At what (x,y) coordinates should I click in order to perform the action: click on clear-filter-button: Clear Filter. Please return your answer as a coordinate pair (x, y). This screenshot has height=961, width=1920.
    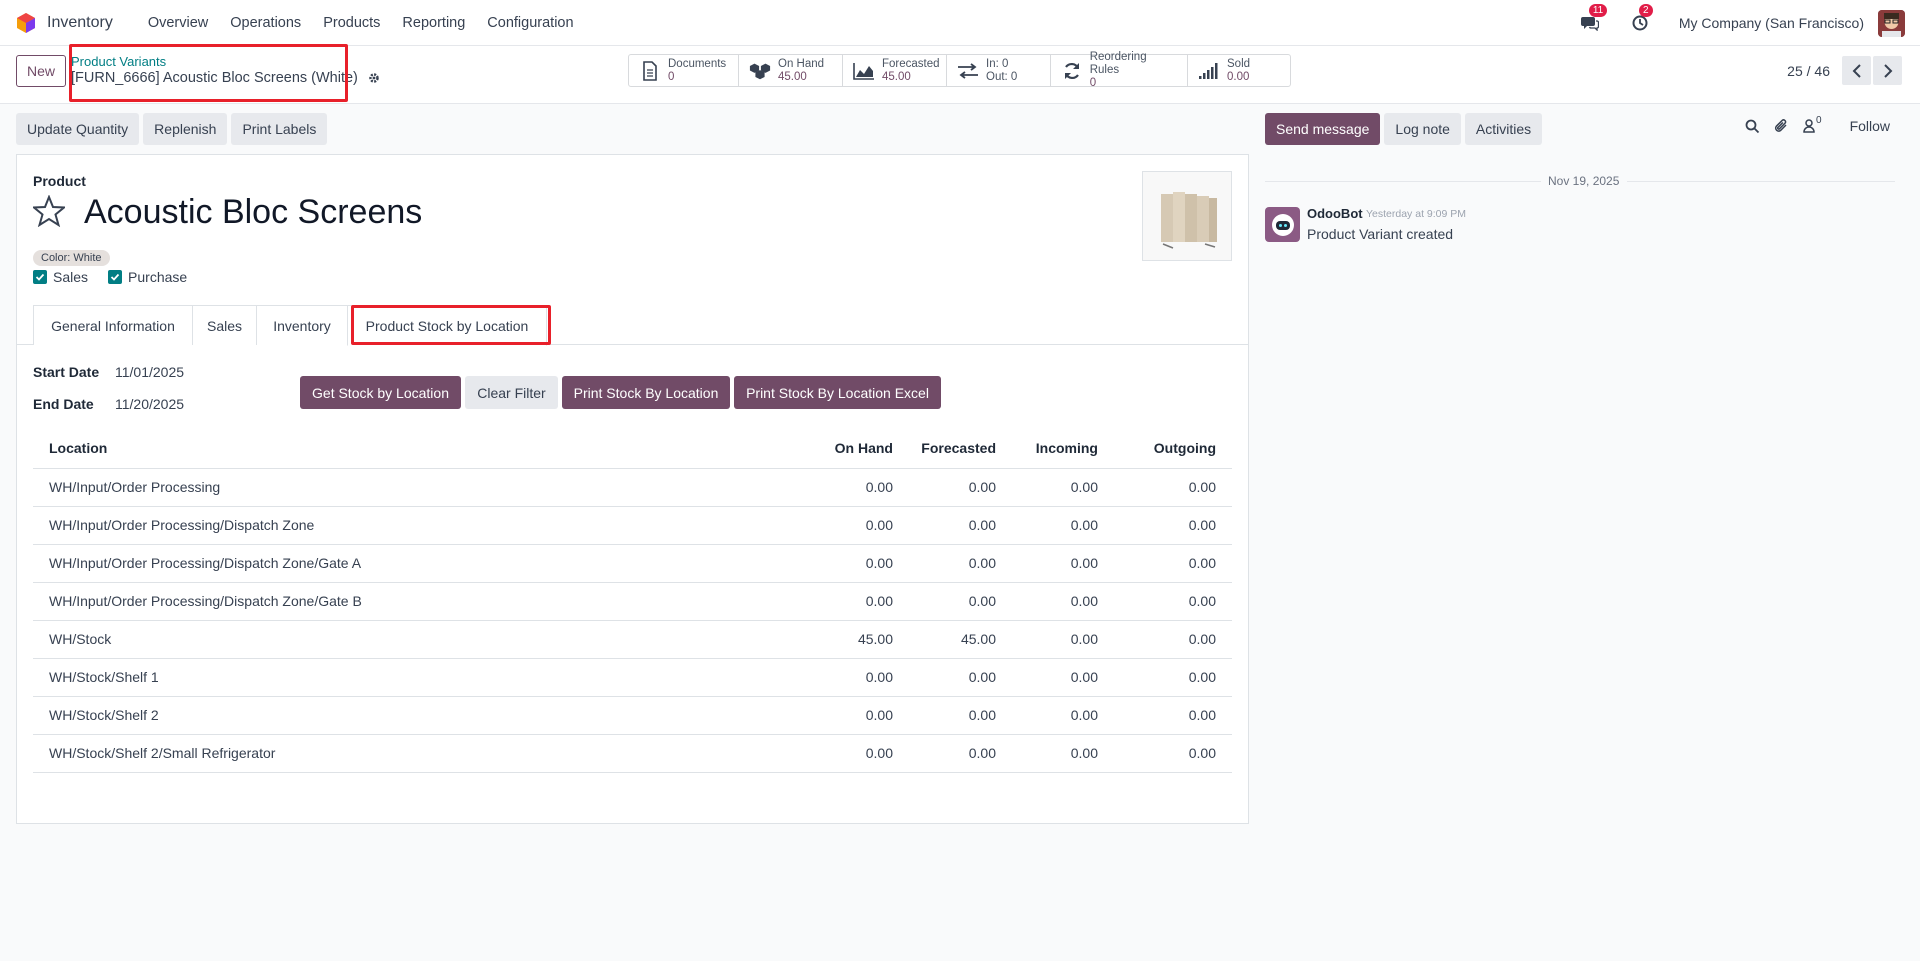
    Looking at the image, I should click on (511, 392).